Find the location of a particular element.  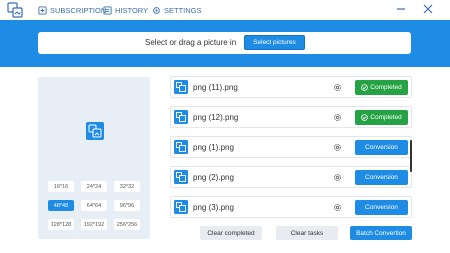

nav-history: HISTORY is located at coordinates (125, 10).